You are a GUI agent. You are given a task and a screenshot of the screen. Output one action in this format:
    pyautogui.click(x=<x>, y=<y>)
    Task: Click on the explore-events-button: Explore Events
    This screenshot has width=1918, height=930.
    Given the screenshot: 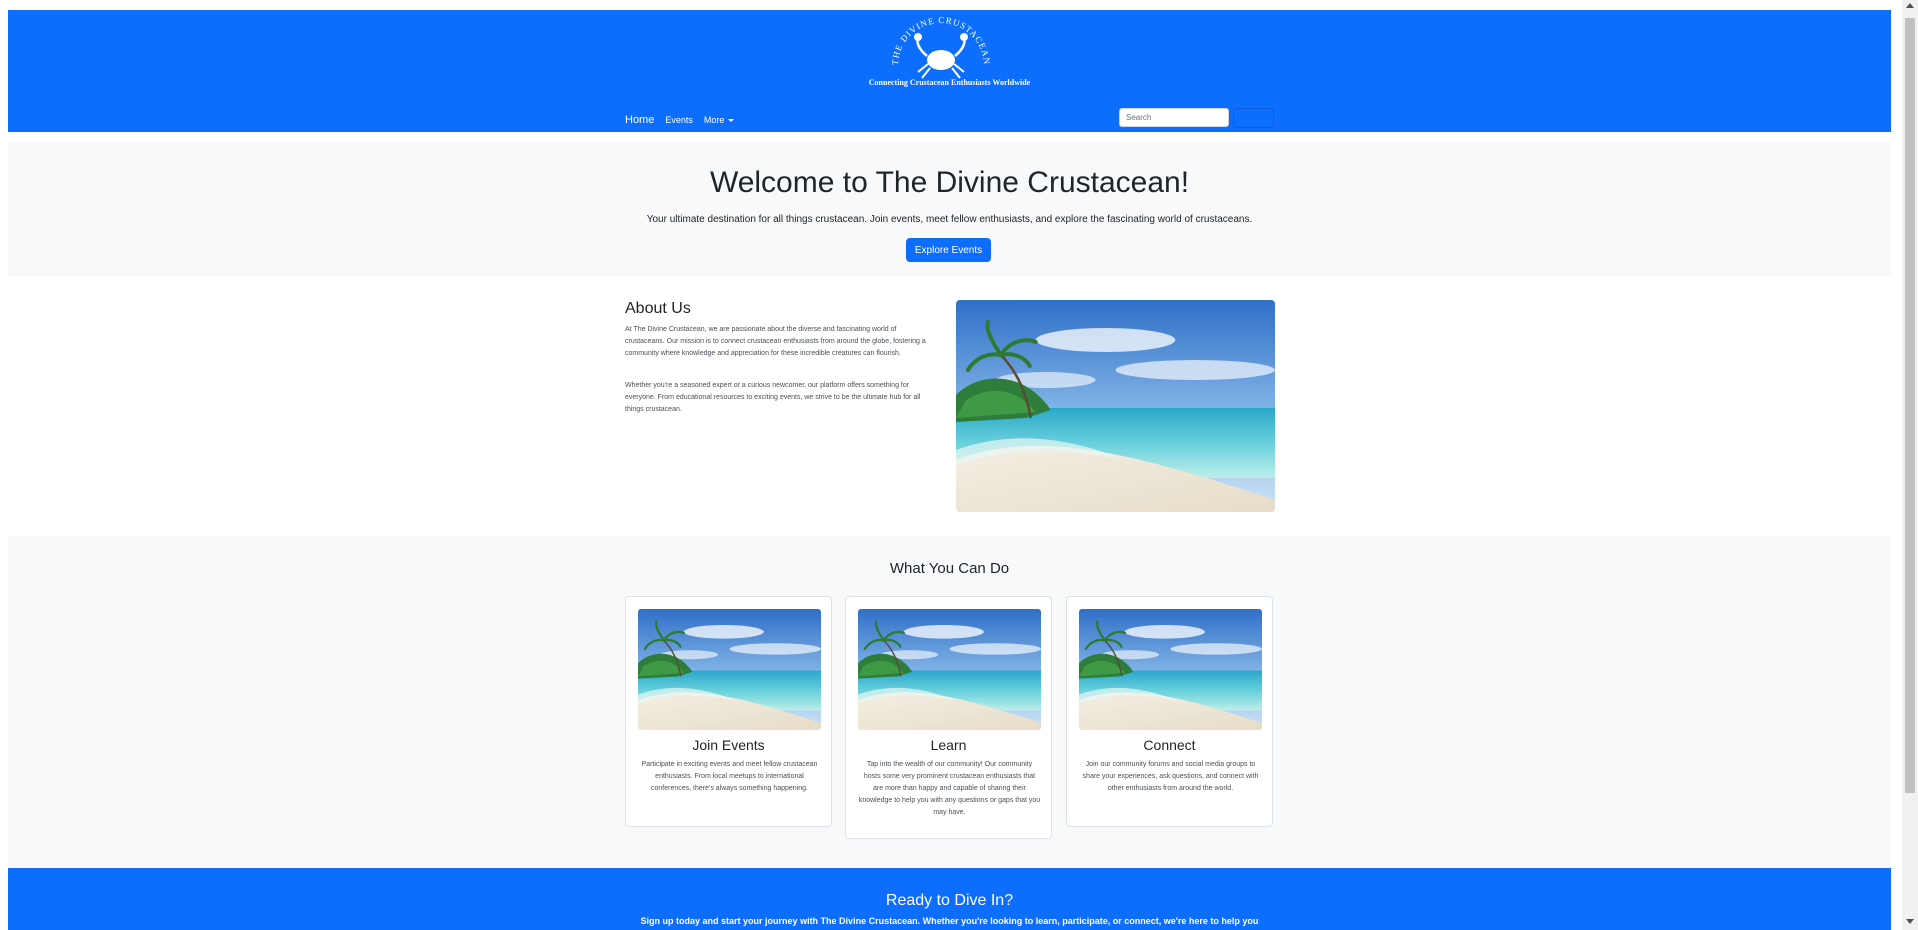 What is the action you would take?
    pyautogui.click(x=948, y=250)
    